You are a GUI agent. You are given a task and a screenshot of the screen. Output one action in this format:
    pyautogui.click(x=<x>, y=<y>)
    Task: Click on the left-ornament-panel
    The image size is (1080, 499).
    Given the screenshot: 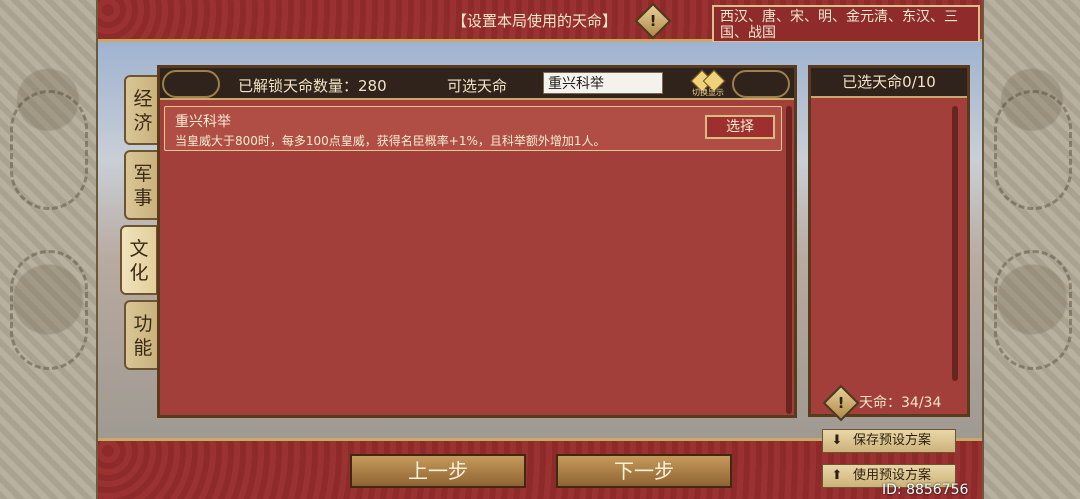 What is the action you would take?
    pyautogui.click(x=49, y=249)
    